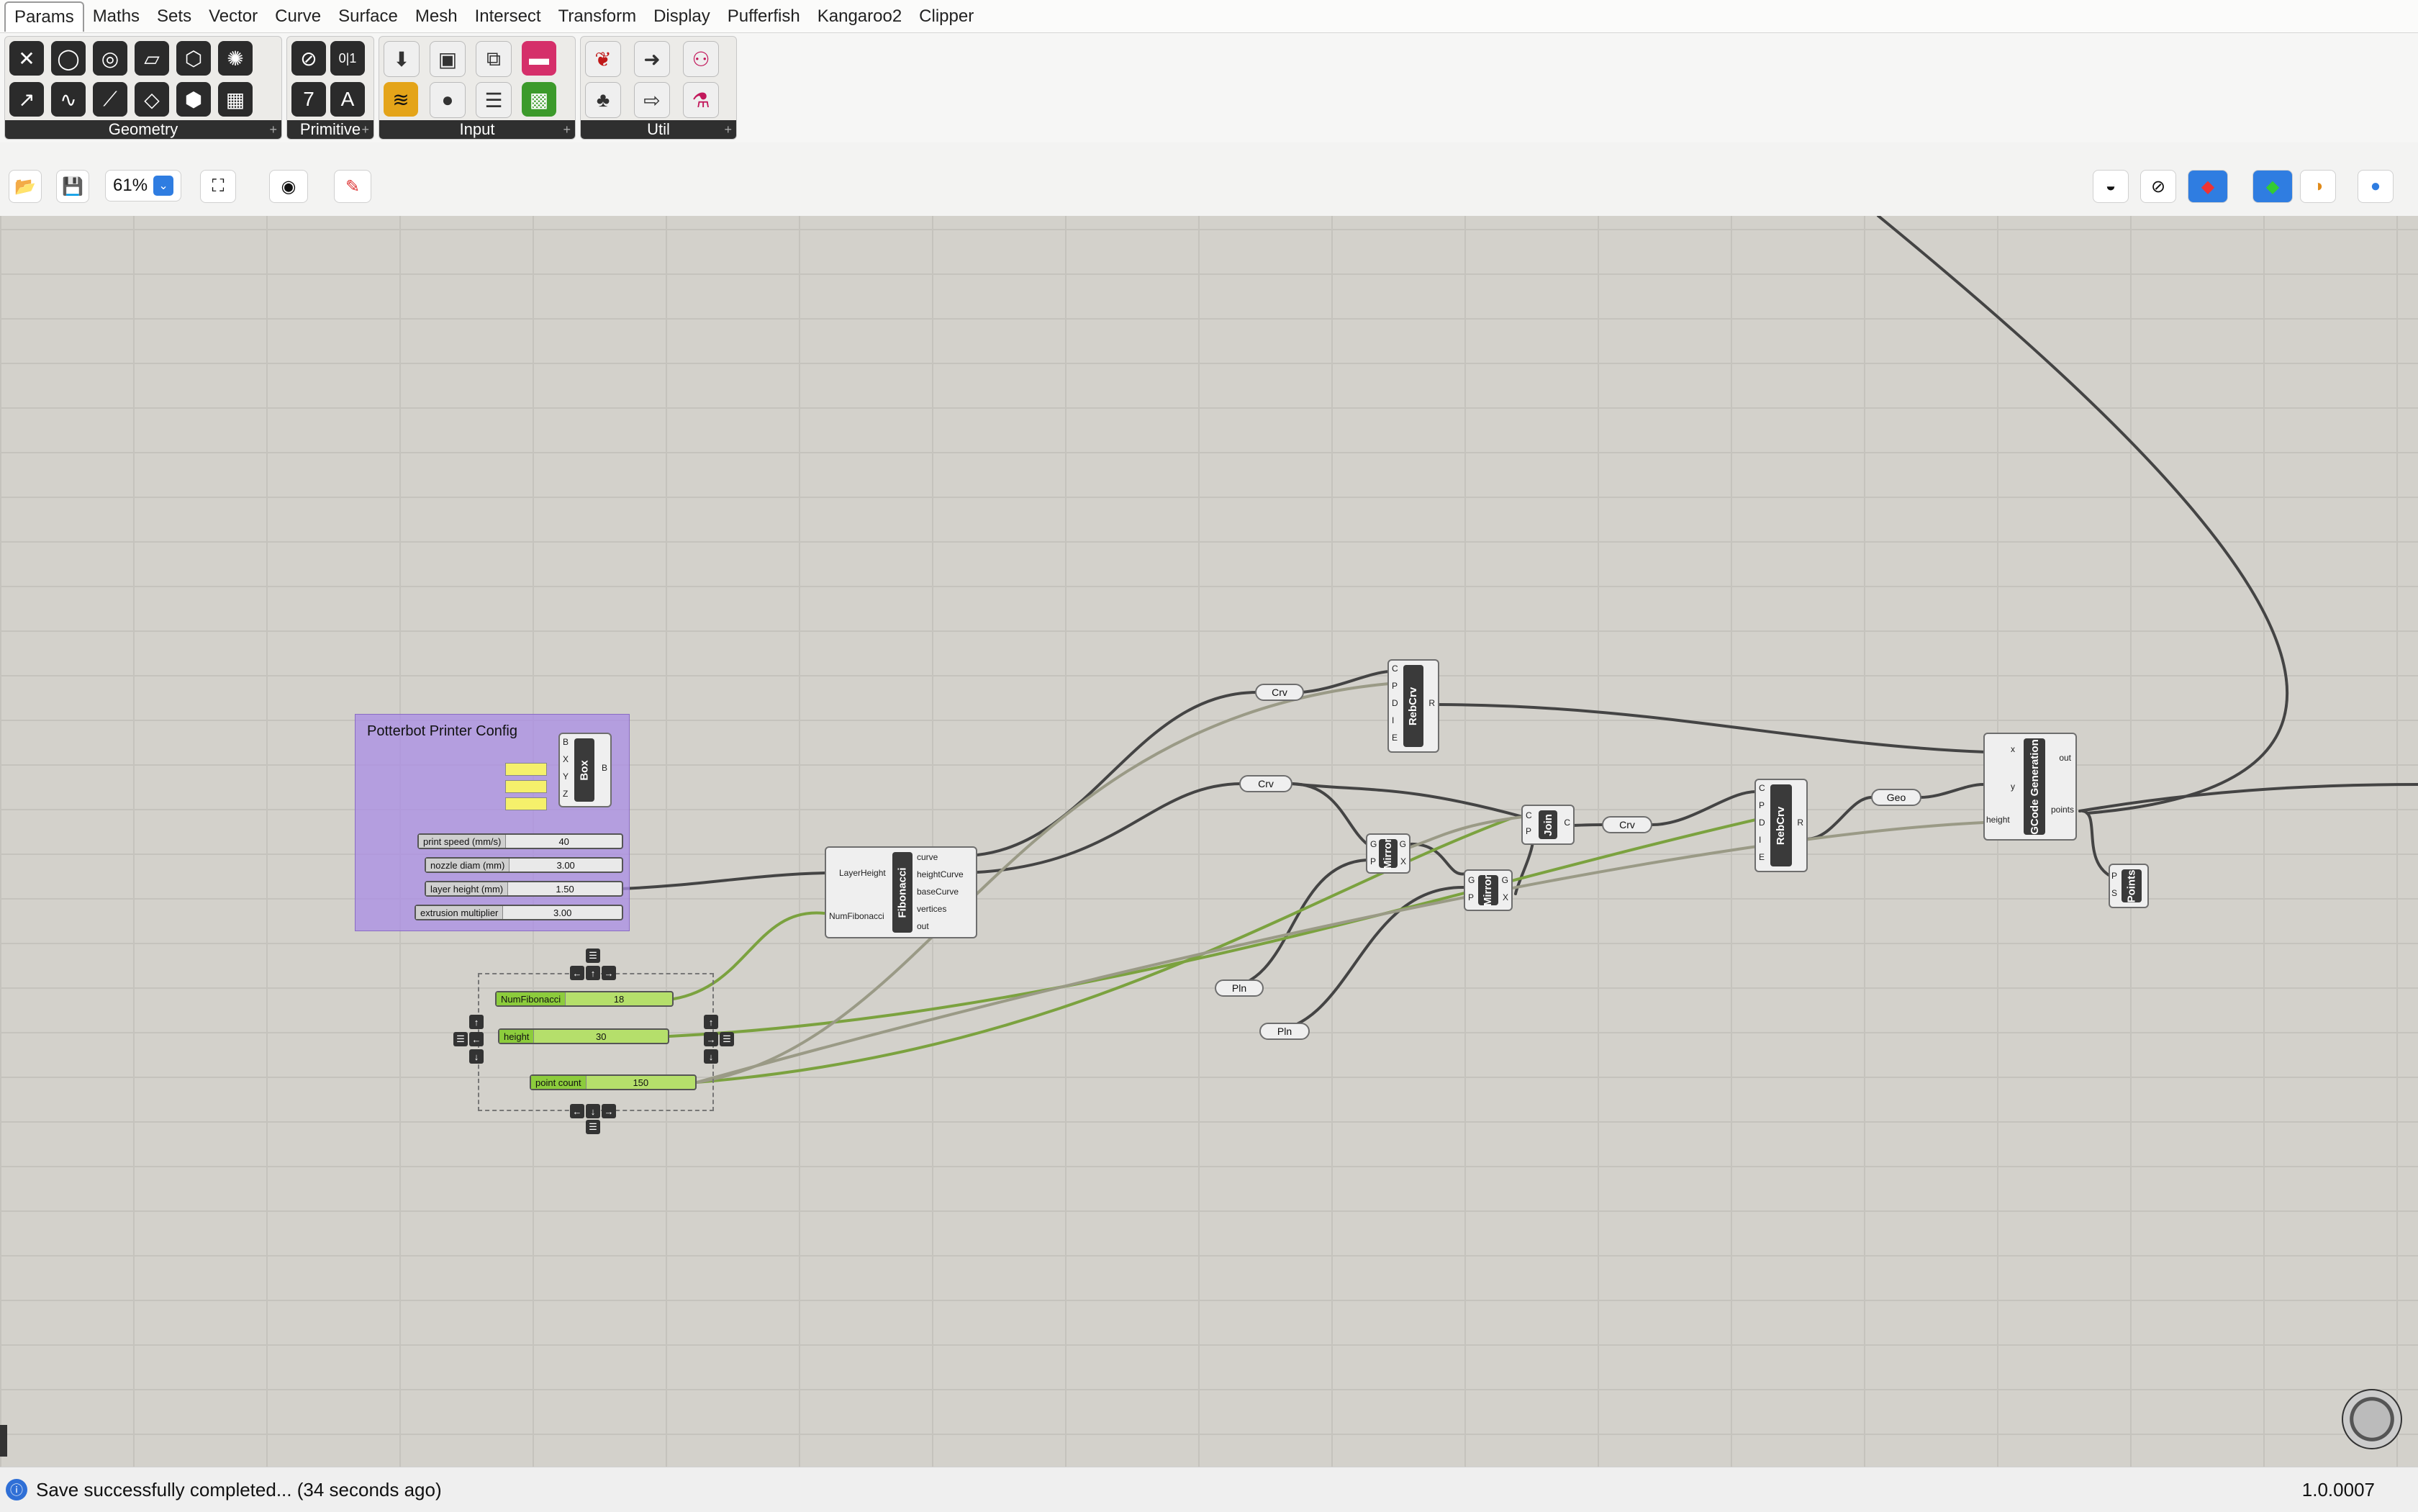  What do you see at coordinates (603, 100) in the screenshot?
I see `tree-icon: ♣` at bounding box center [603, 100].